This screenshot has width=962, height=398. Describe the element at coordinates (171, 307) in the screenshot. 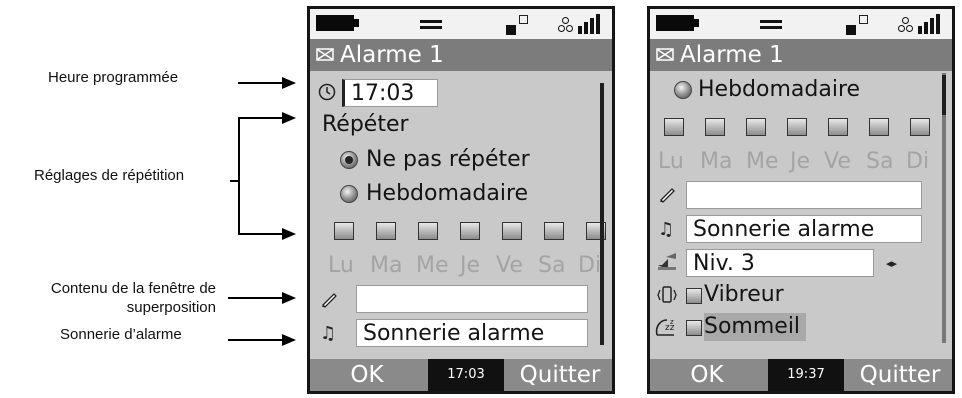

I see `callout-contenu-line2: superposition` at that location.